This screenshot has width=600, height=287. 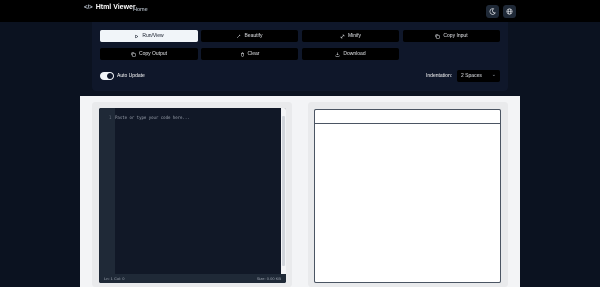 What do you see at coordinates (253, 36) in the screenshot?
I see `beautify-label: Beautify` at bounding box center [253, 36].